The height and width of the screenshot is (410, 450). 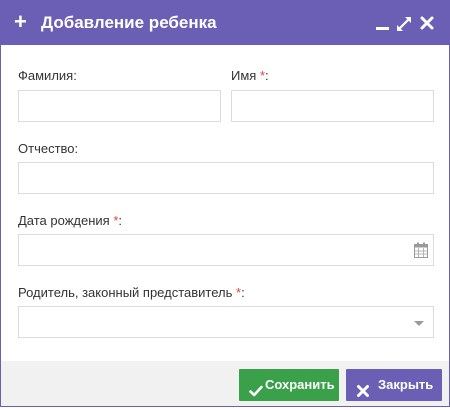 What do you see at coordinates (226, 322) in the screenshot?
I see `parent-select` at bounding box center [226, 322].